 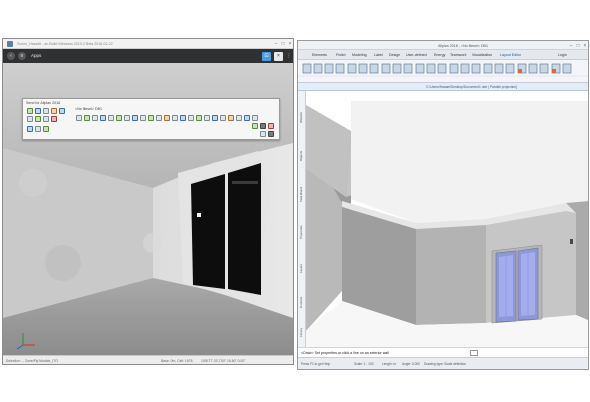 I want to click on check-icon, so click(x=46, y=129).